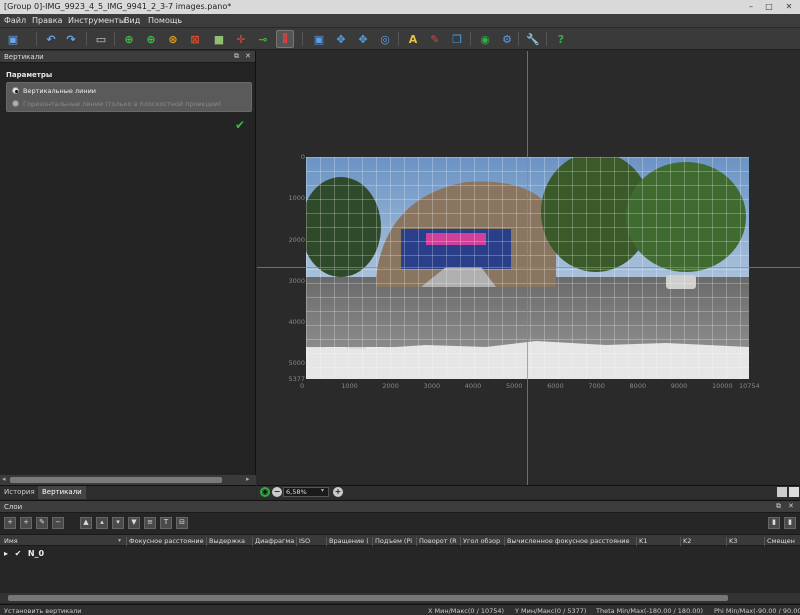 This screenshot has height=615, width=800. Describe the element at coordinates (782, 541) in the screenshot. I see `column-header: Смещен` at that location.